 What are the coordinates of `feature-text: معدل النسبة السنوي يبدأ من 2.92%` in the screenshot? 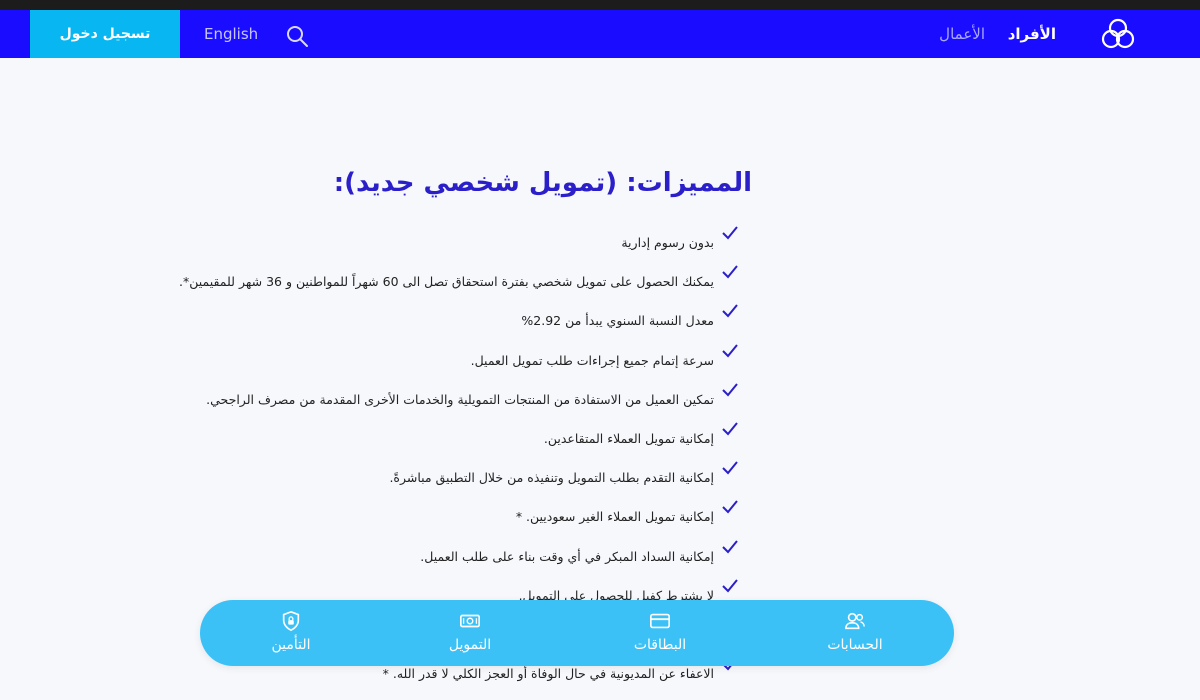 It's located at (617, 321).